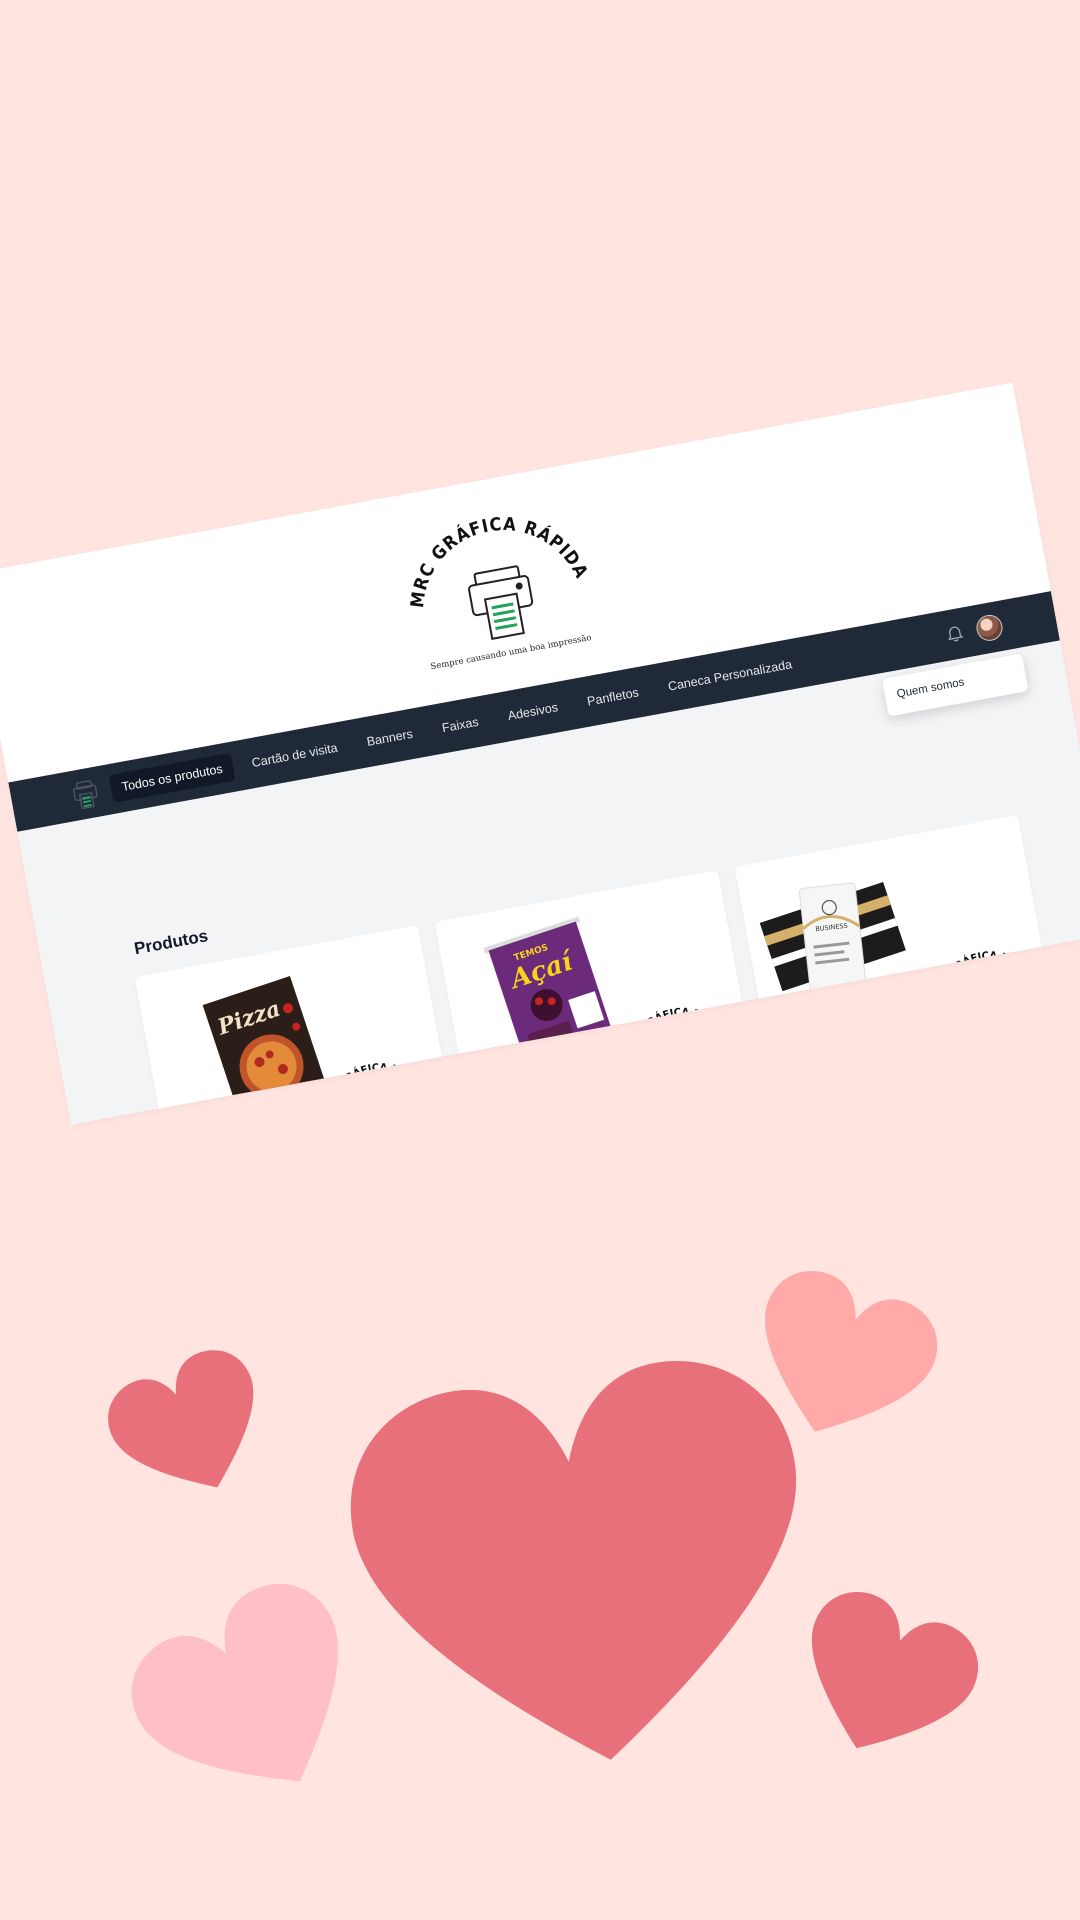 This screenshot has width=1080, height=1920. I want to click on heart-top-left, so click(191, 1428).